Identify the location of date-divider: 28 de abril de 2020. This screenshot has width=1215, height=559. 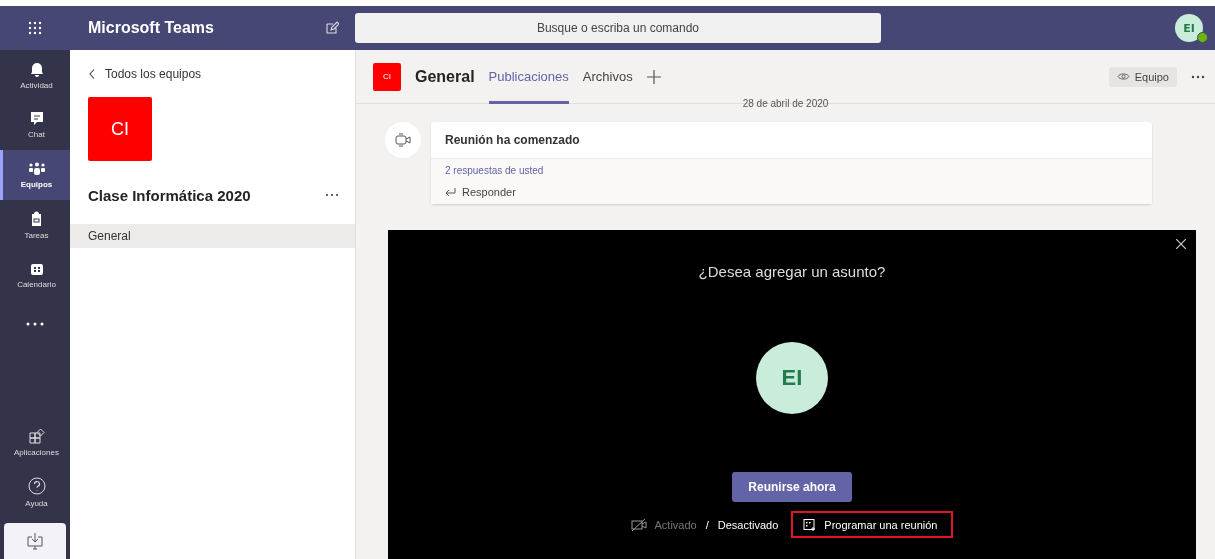
(785, 104).